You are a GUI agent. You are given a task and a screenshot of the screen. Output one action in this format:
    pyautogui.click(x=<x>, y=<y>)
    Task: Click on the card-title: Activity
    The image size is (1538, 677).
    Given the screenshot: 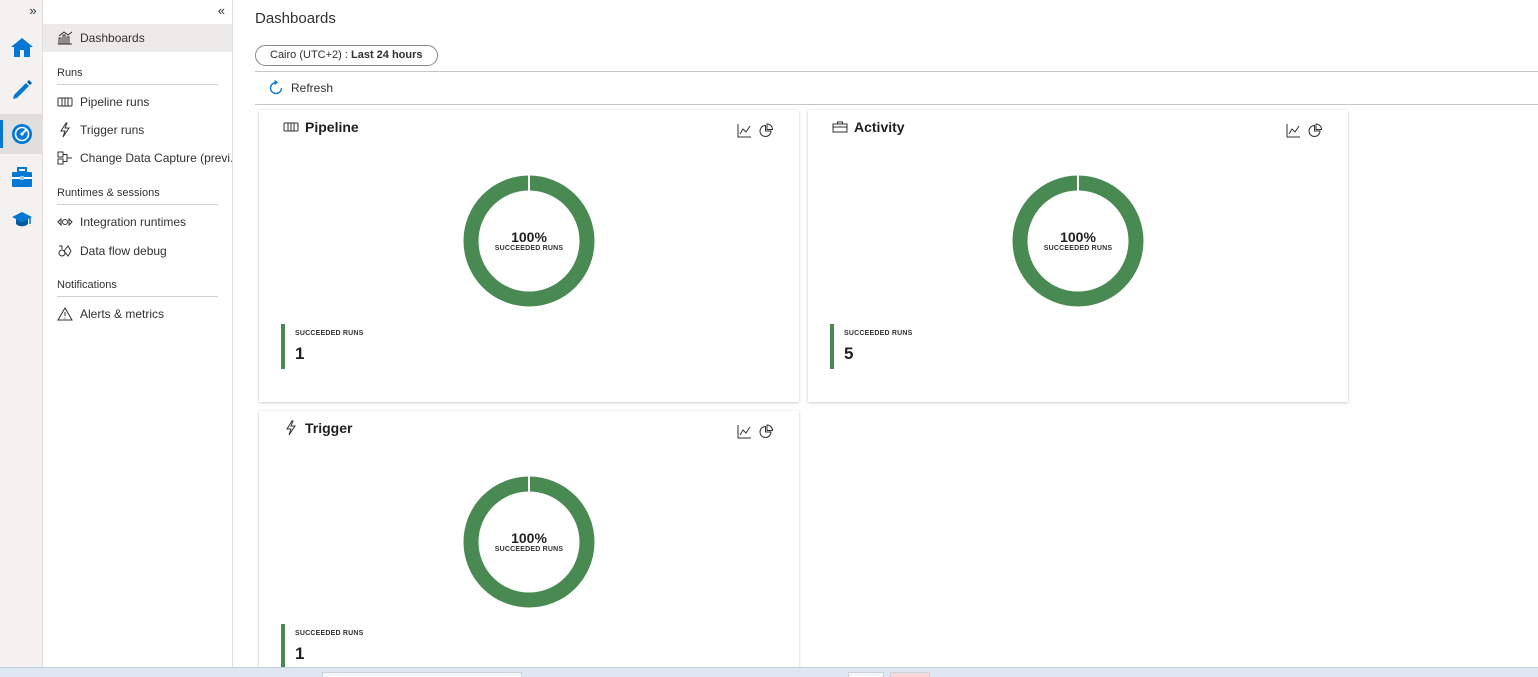 What is the action you would take?
    pyautogui.click(x=868, y=127)
    